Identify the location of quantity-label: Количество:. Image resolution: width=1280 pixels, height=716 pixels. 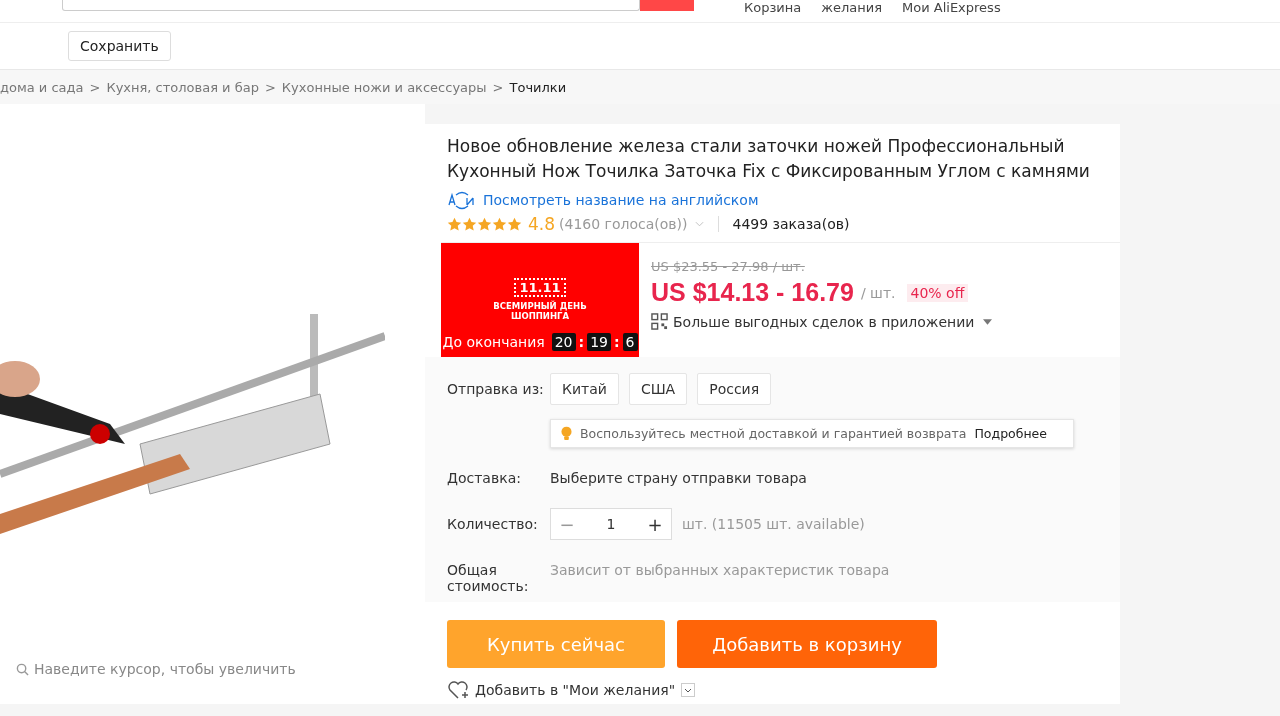
(493, 524).